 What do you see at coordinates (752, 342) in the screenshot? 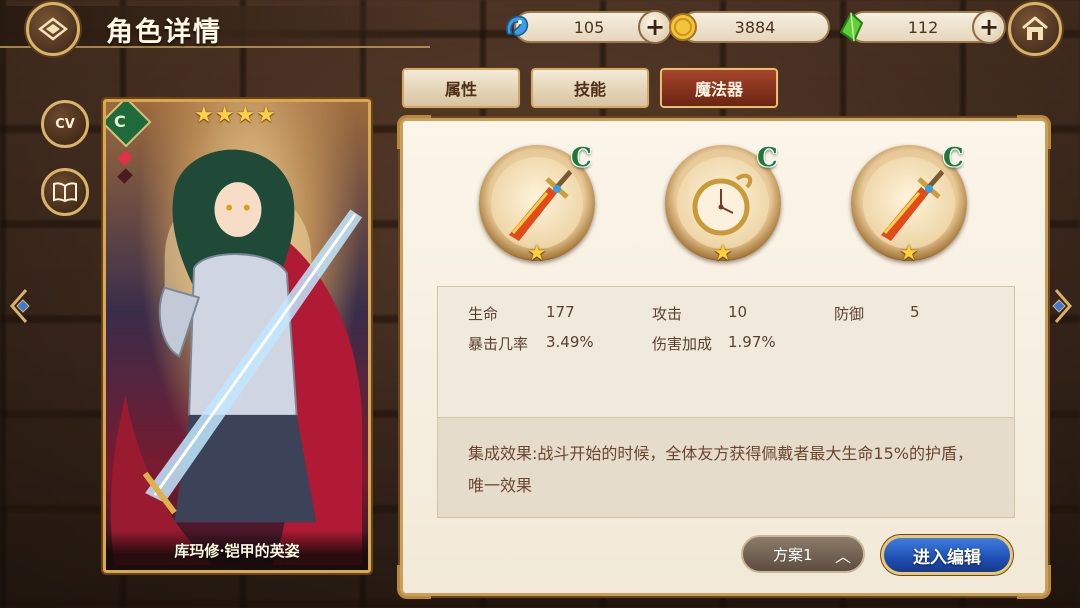
I see `stat-value-damage-bonus: 1.97%` at bounding box center [752, 342].